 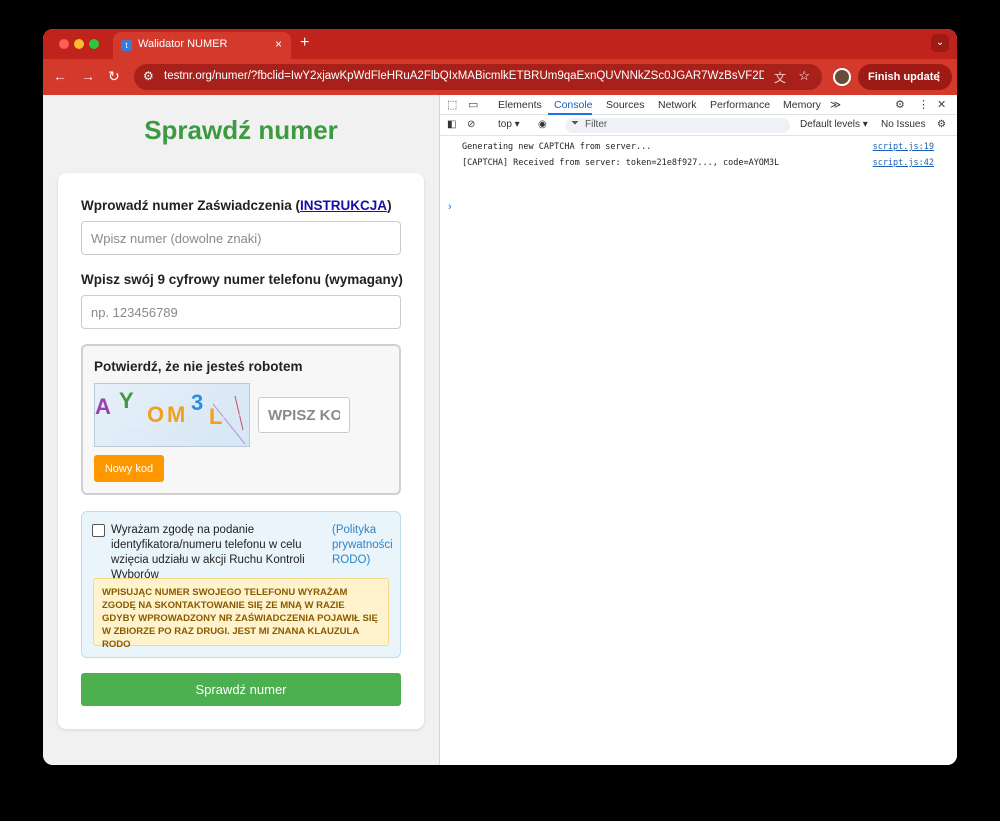 What do you see at coordinates (677, 105) in the screenshot?
I see `tab-network: Network` at bounding box center [677, 105].